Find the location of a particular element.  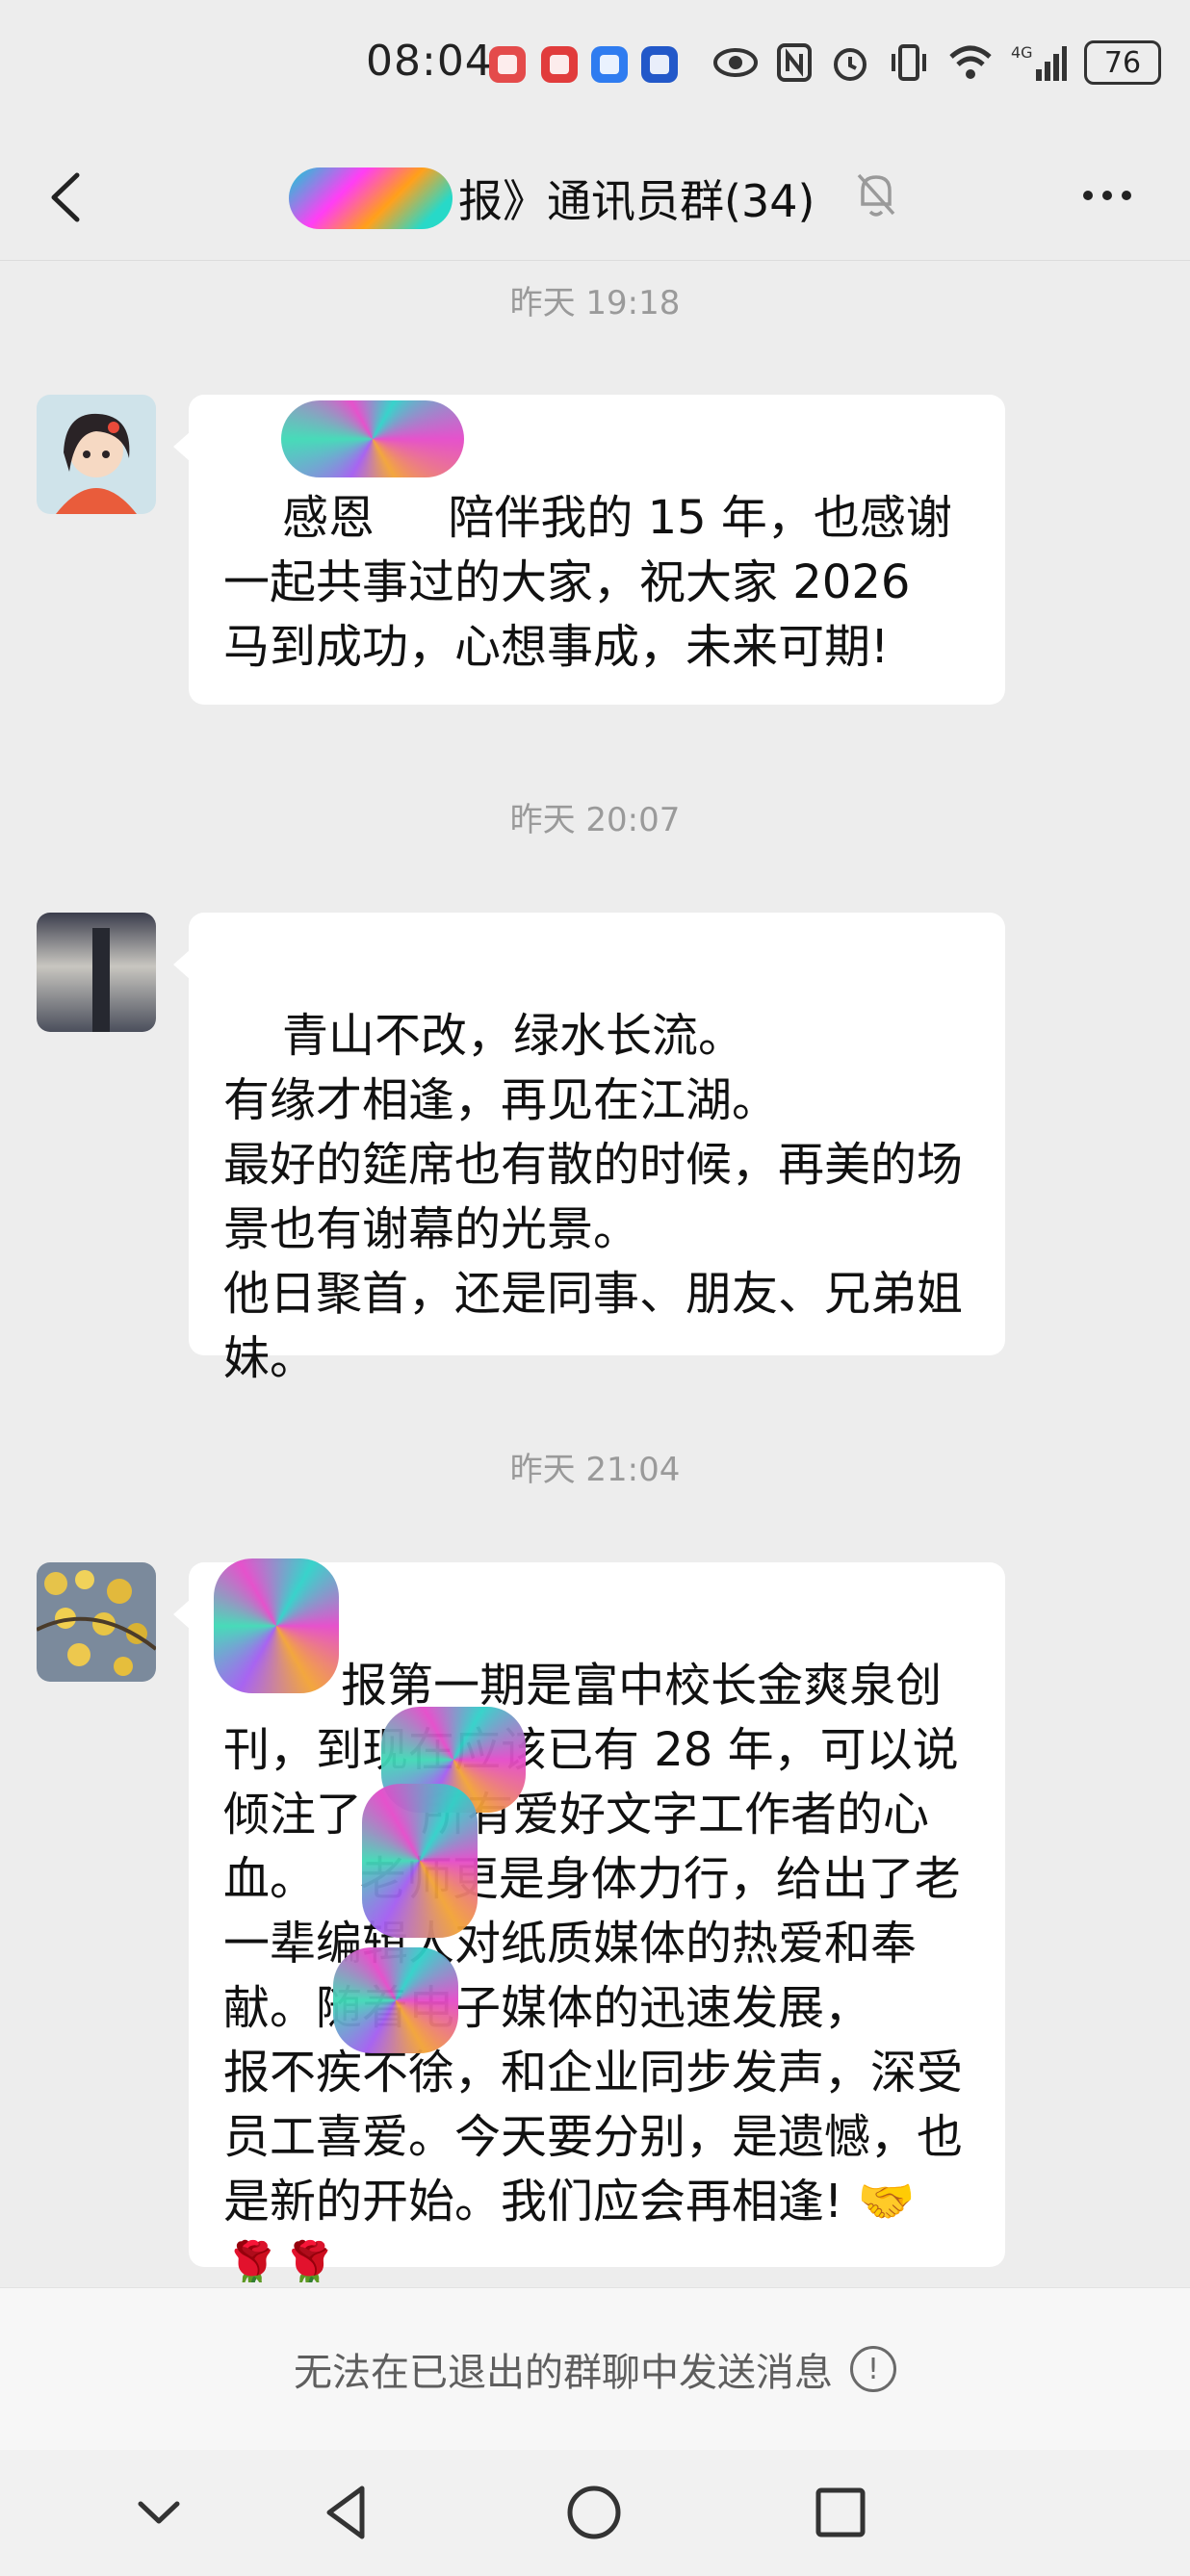

notice-text: 无法在已退出的群聊中发送消息 is located at coordinates (564, 2373).